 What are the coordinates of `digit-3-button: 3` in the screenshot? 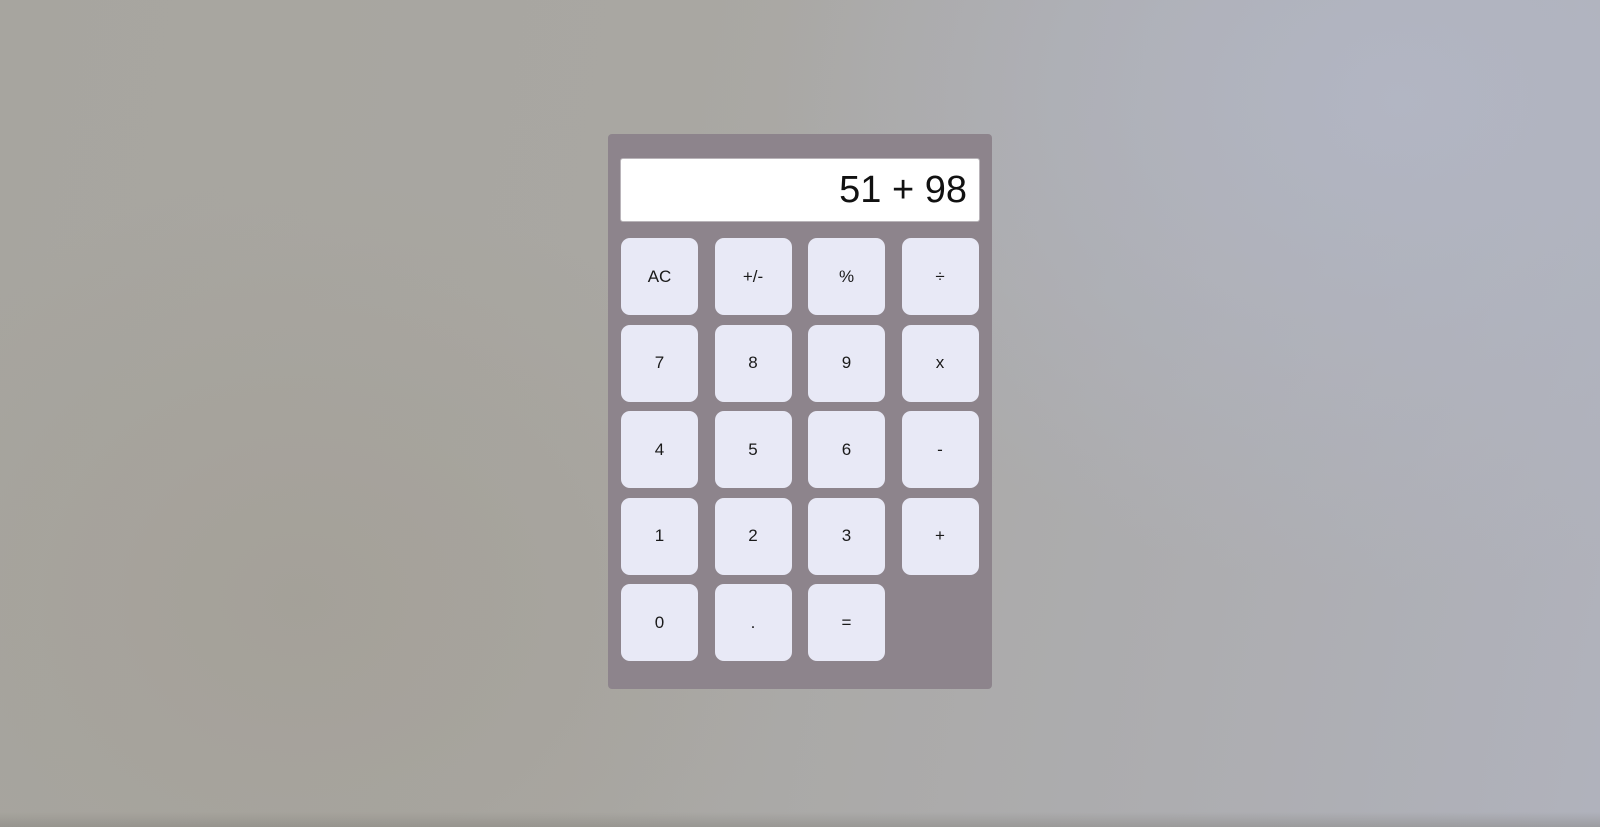 It's located at (846, 536).